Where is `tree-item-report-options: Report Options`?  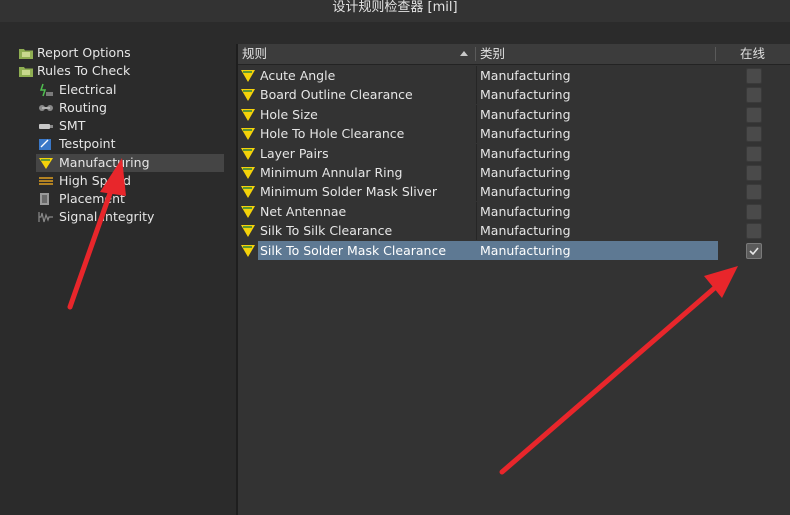
tree-item-report-options: Report Options is located at coordinates (121, 53).